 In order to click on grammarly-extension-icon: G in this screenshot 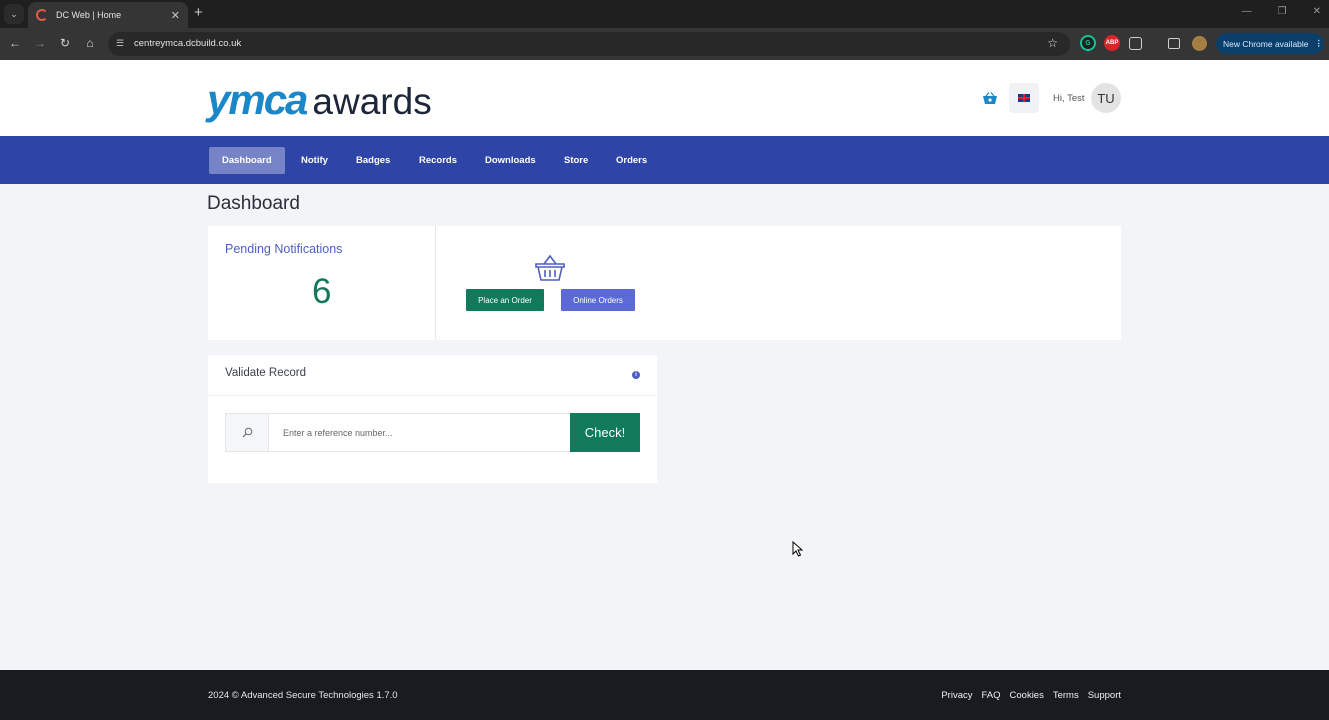, I will do `click(1088, 43)`.